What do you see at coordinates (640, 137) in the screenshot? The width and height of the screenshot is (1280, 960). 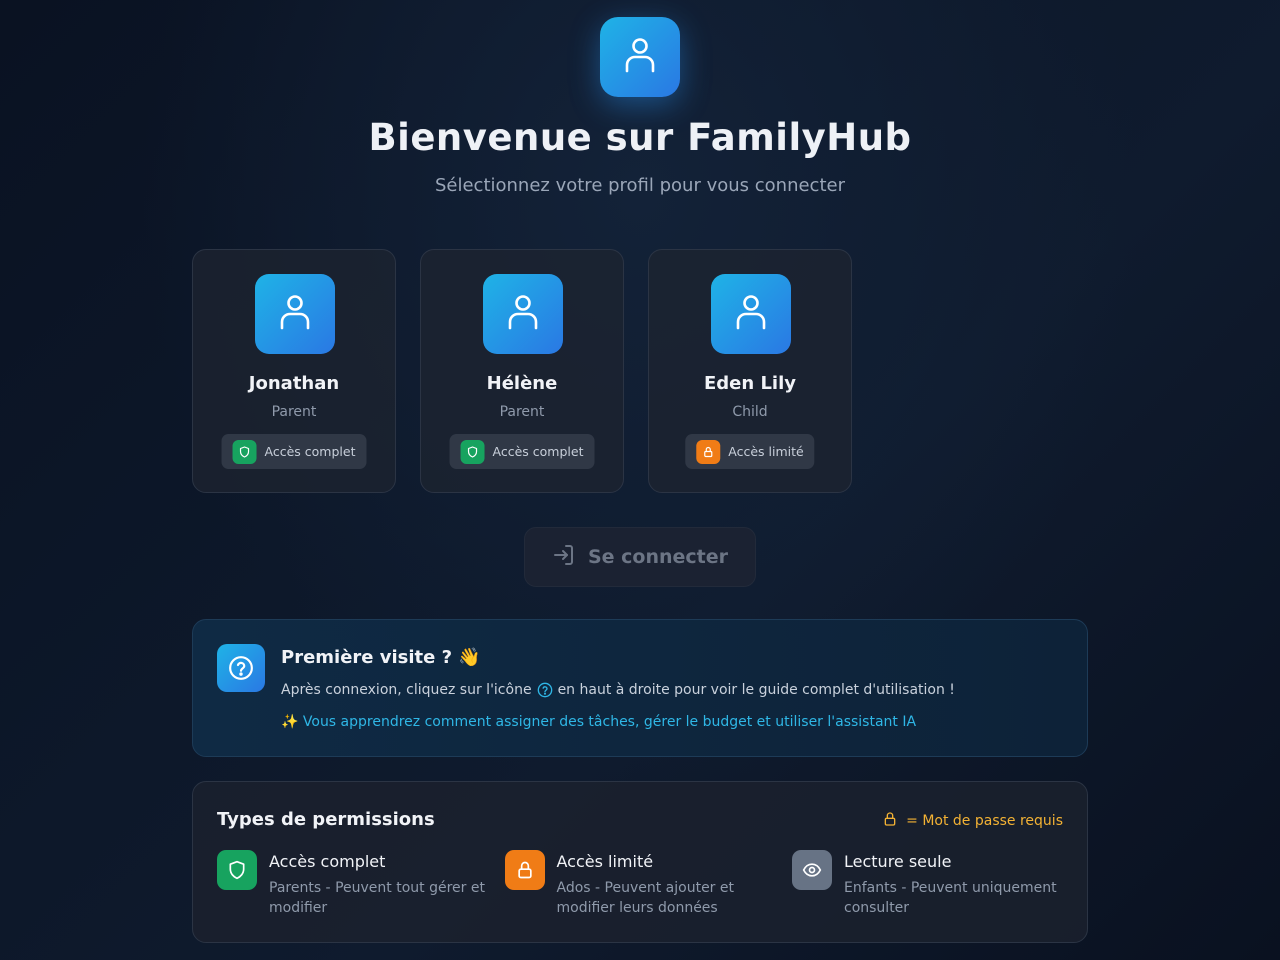 I see `page-title: Bienvenue sur FamilyHub` at bounding box center [640, 137].